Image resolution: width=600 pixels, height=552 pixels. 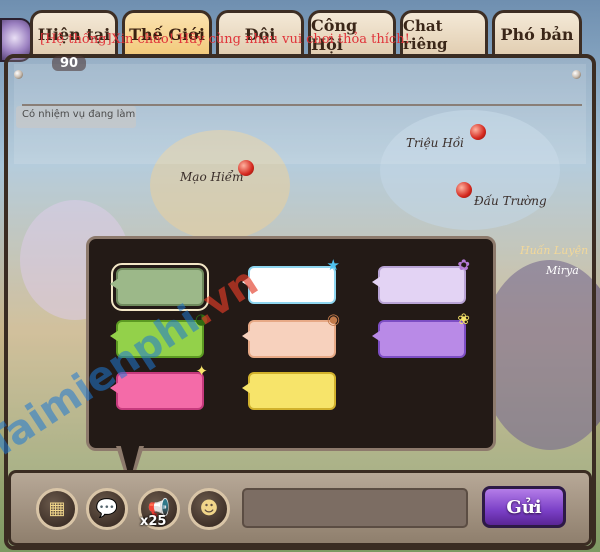 I want to click on map-label-huan-luyen: Huấn Luyện, so click(x=554, y=250).